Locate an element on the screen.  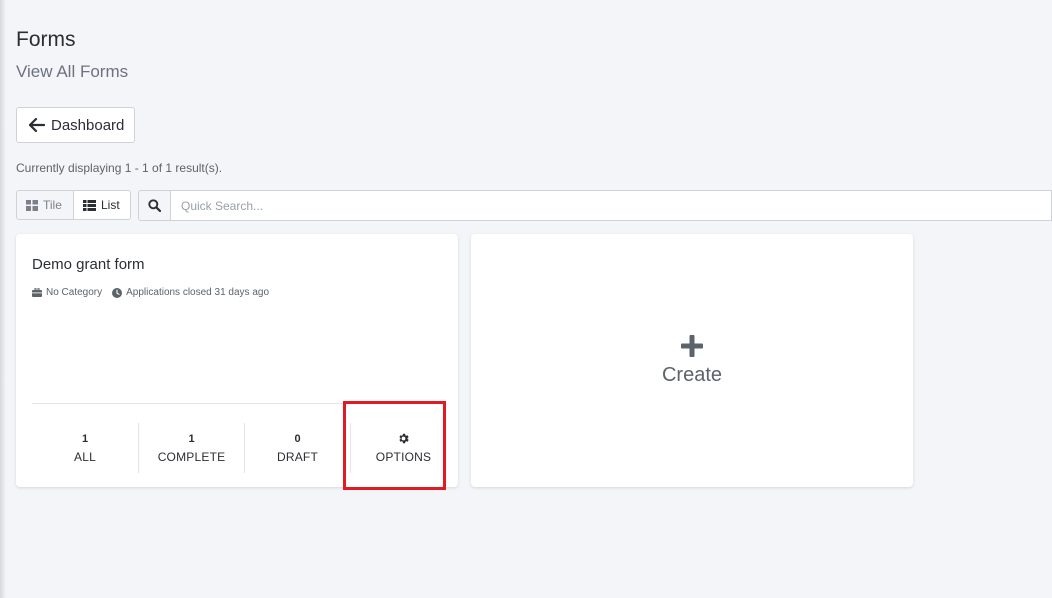
form-category: No Category is located at coordinates (67, 292).